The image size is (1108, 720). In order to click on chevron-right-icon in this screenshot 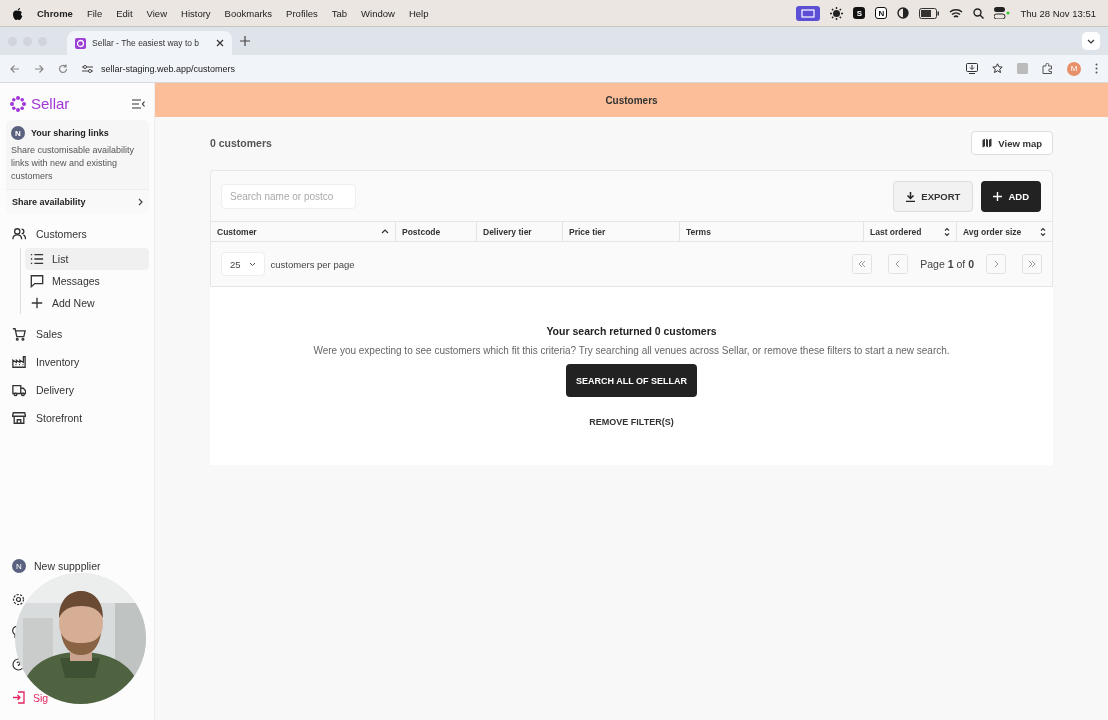, I will do `click(140, 202)`.